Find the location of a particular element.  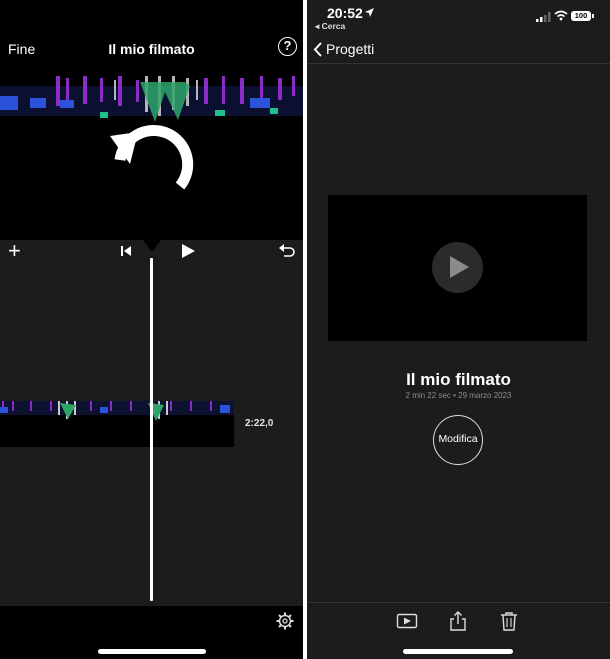

project-title: Il mio filmato is located at coordinates (458, 379).